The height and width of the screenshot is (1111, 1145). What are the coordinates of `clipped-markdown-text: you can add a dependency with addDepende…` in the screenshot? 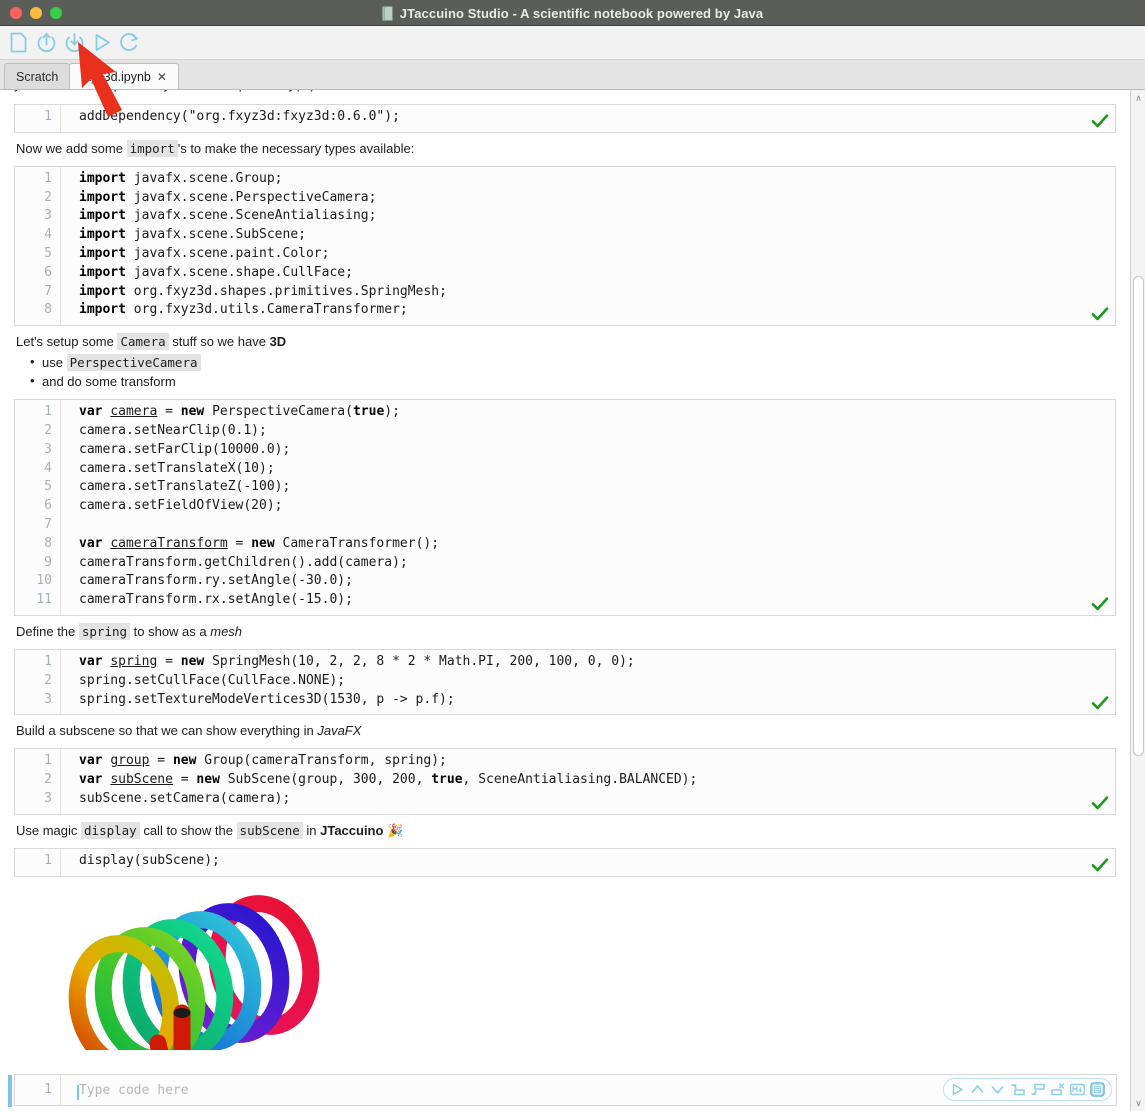 It's located at (164, 91).